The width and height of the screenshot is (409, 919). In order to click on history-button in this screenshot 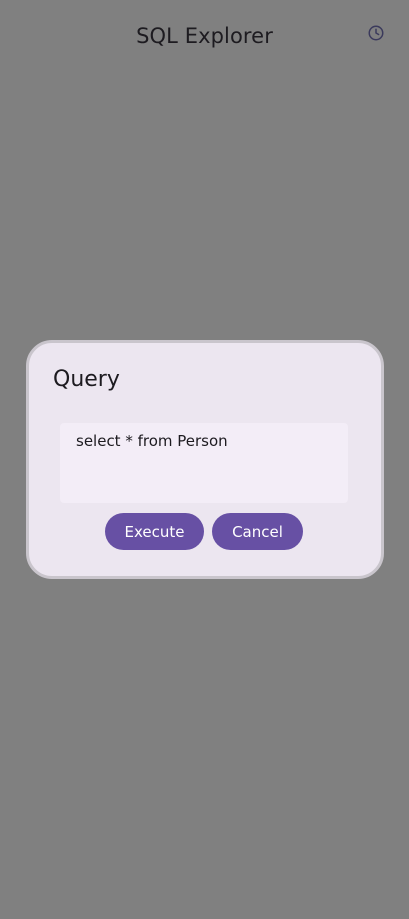, I will do `click(376, 33)`.